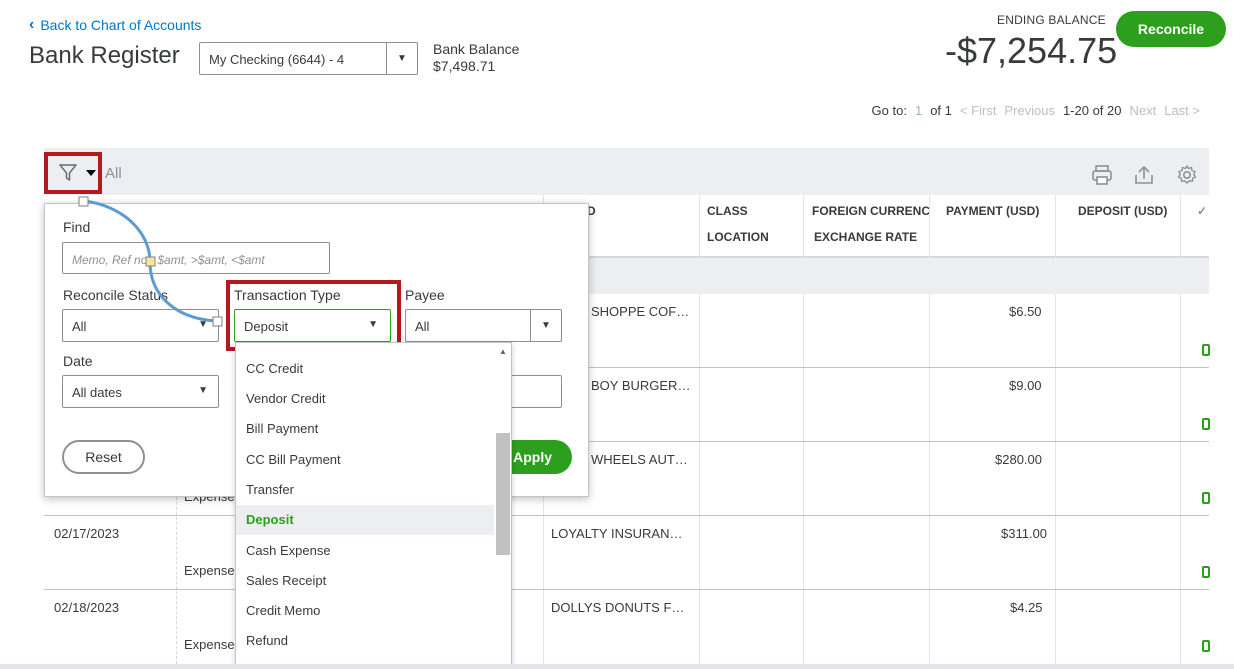 This screenshot has height=669, width=1234. I want to click on annotation-arrow, so click(150, 261).